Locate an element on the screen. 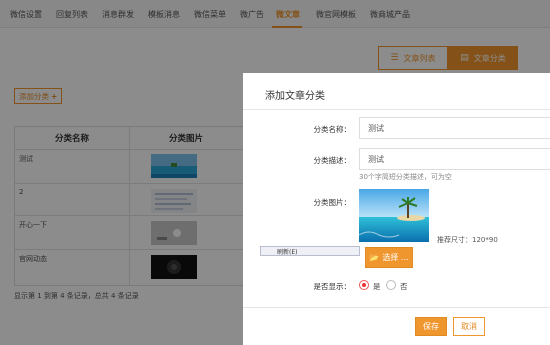  display-label: 是否显示： is located at coordinates (332, 286).